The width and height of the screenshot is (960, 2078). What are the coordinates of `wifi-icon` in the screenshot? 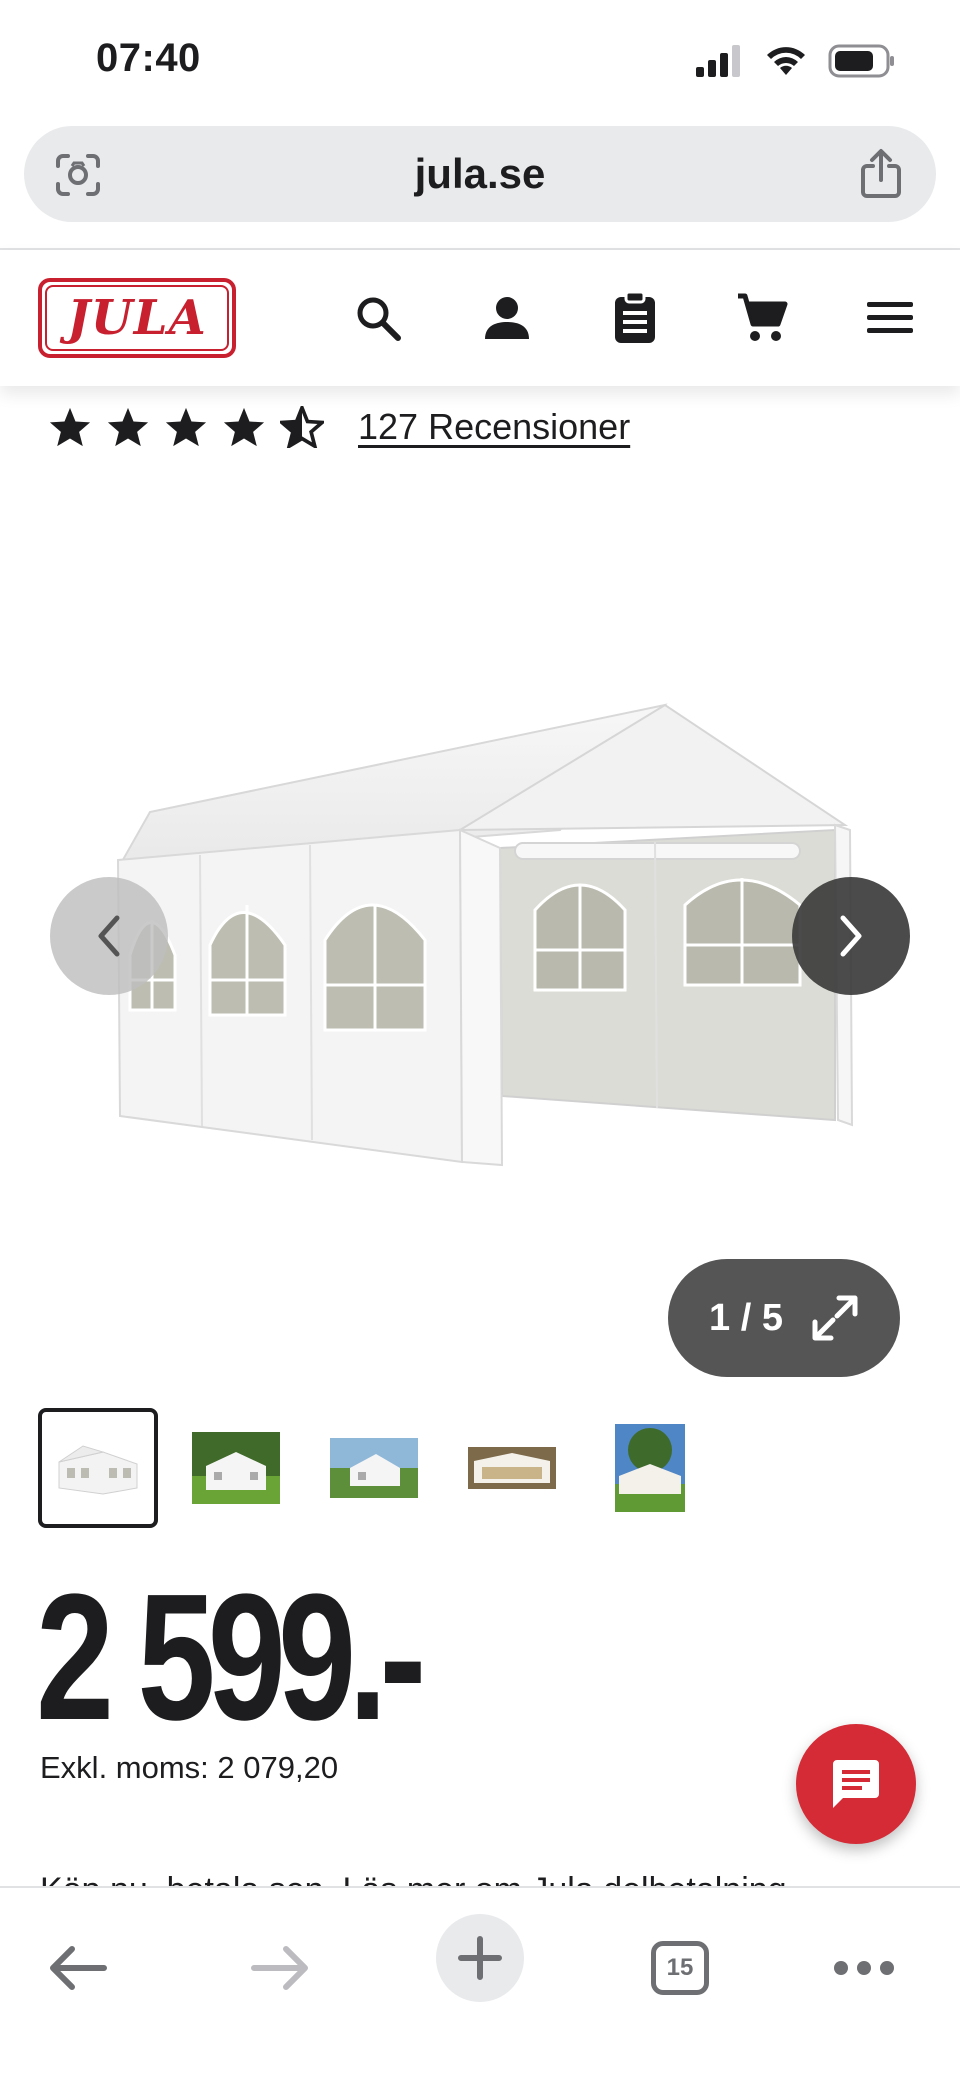 It's located at (786, 61).